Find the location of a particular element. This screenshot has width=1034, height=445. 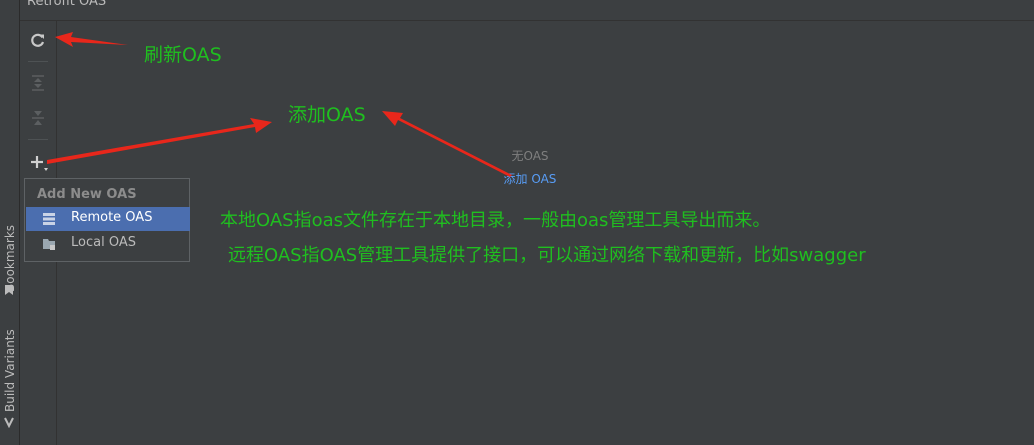

remote-server-icon is located at coordinates (49, 219).